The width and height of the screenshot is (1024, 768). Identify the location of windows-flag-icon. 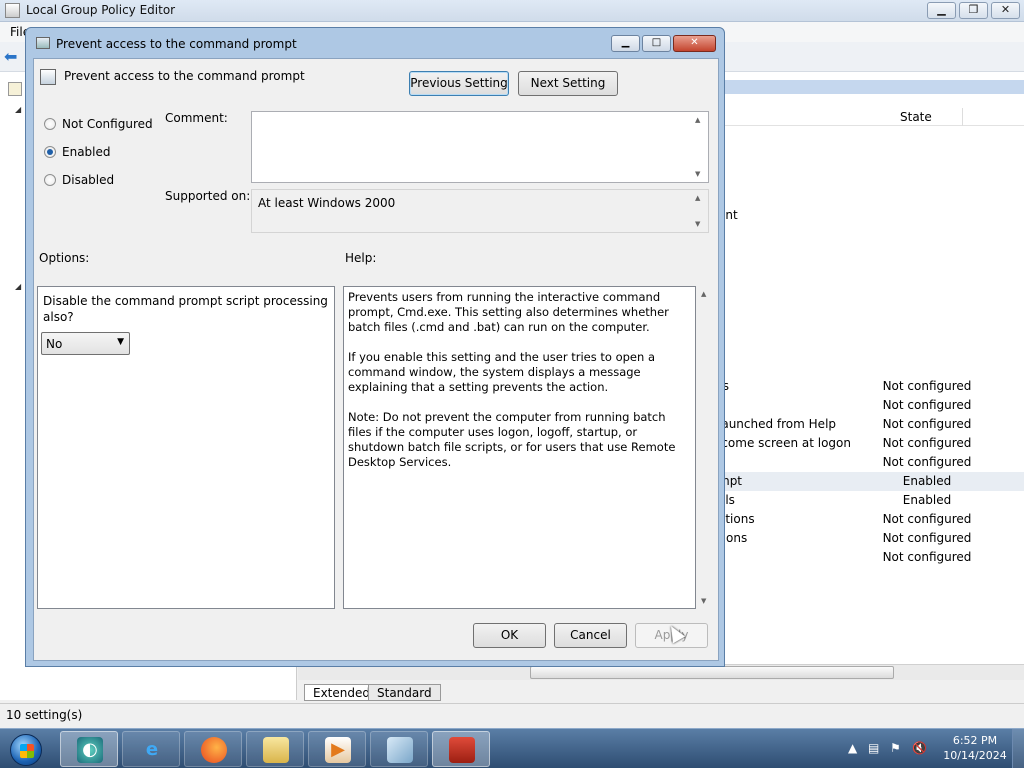
(27, 751).